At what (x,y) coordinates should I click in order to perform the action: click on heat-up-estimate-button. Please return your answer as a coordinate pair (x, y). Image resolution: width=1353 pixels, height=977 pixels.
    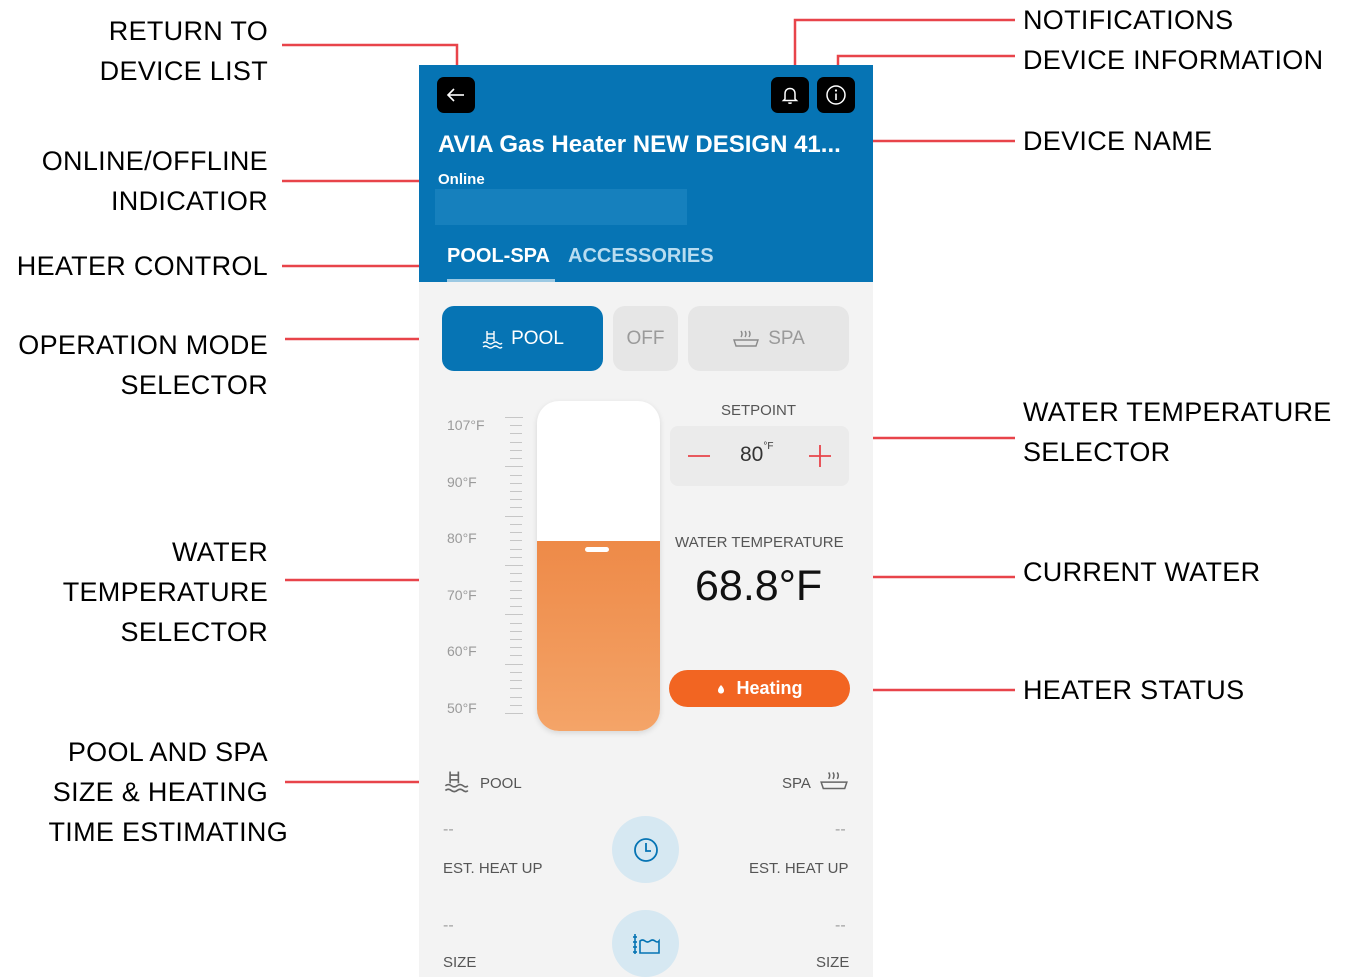
    Looking at the image, I should click on (645, 849).